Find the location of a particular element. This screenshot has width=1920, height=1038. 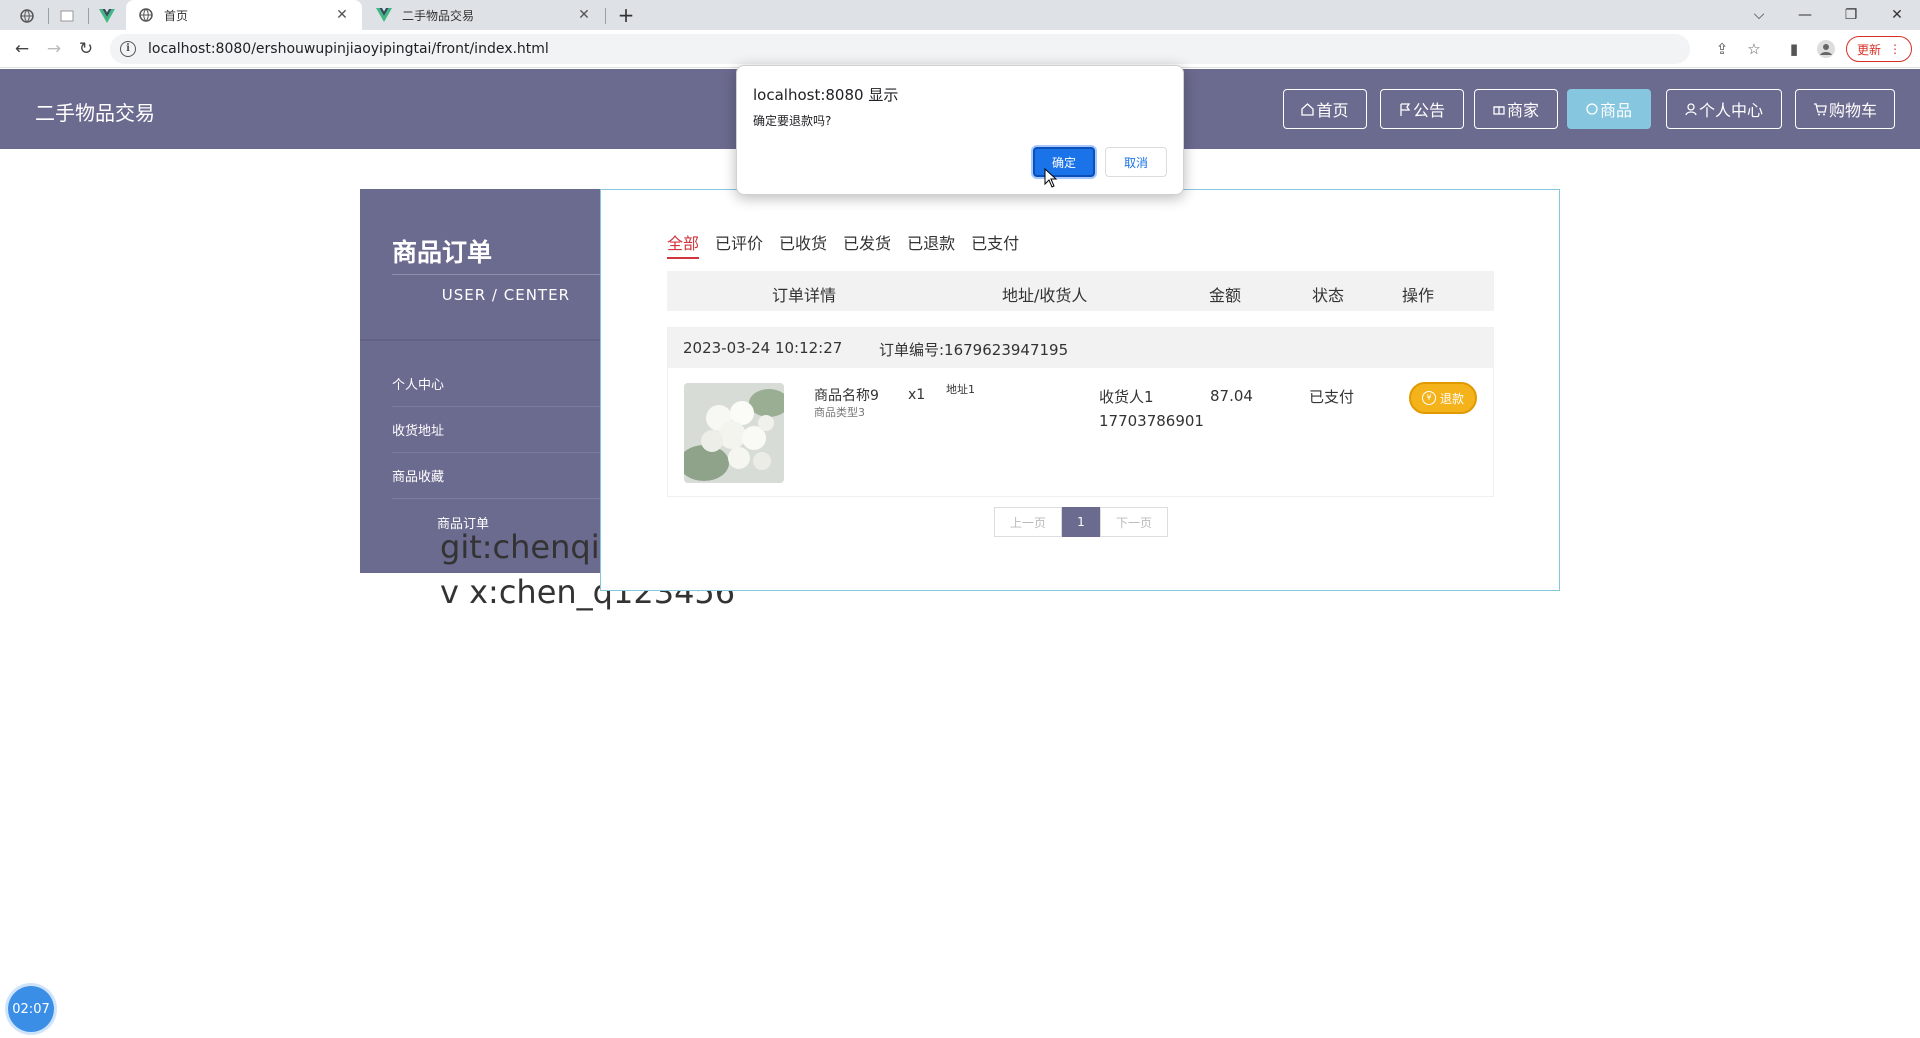

circle-icon is located at coordinates (1592, 109).